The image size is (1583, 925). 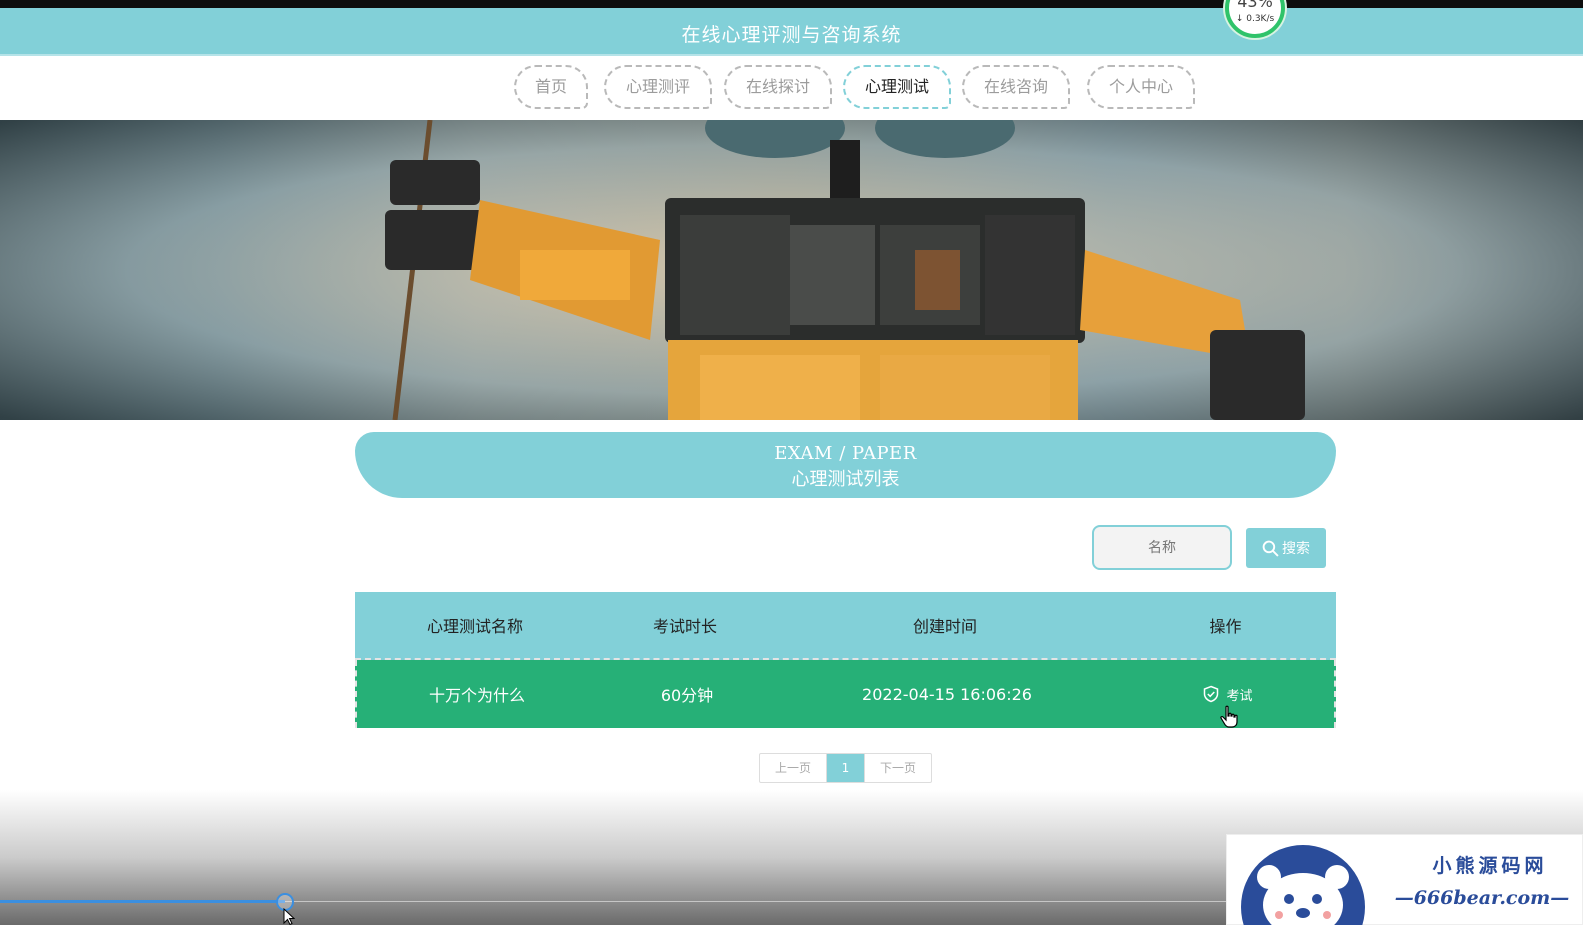 What do you see at coordinates (845, 479) in the screenshot?
I see `section-title-cn: 心理测试列表` at bounding box center [845, 479].